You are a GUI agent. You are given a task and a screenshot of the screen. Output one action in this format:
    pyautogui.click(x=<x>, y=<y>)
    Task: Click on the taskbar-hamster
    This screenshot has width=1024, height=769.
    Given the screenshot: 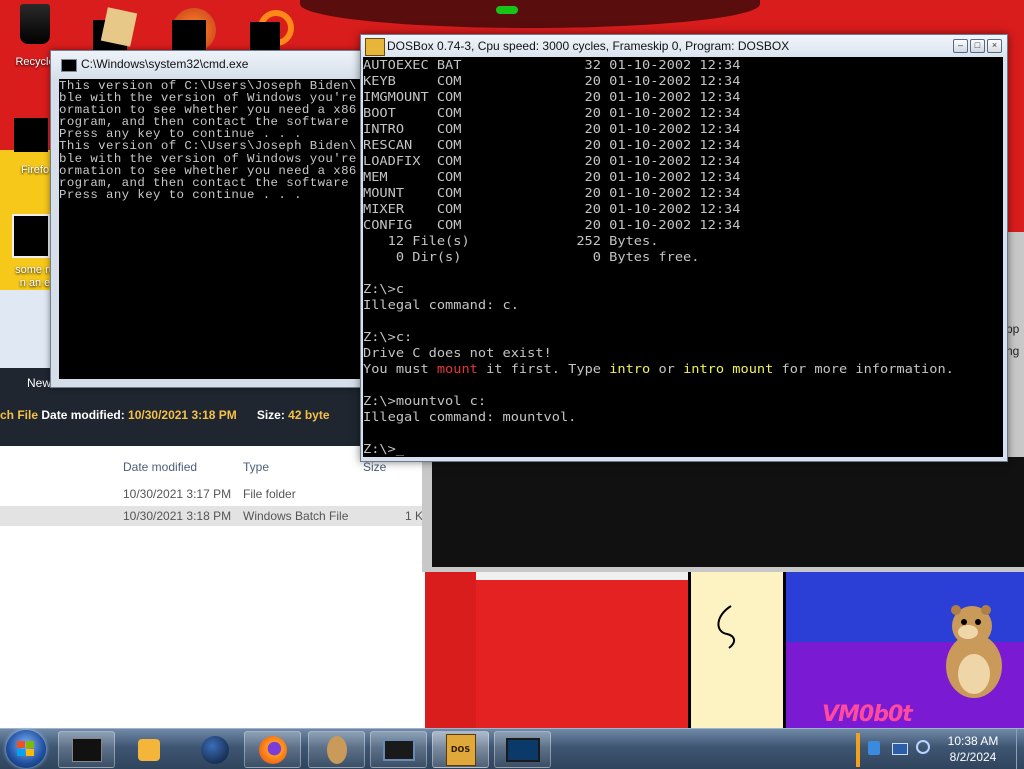 What is the action you would take?
    pyautogui.click(x=336, y=749)
    